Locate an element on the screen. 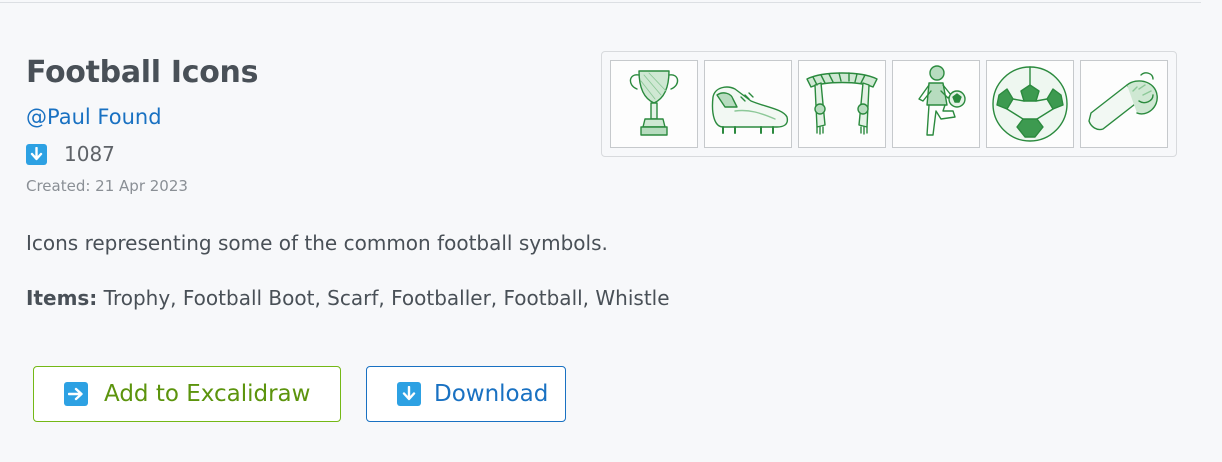 Image resolution: width=1222 pixels, height=462 pixels. icon-preview-strip is located at coordinates (889, 104).